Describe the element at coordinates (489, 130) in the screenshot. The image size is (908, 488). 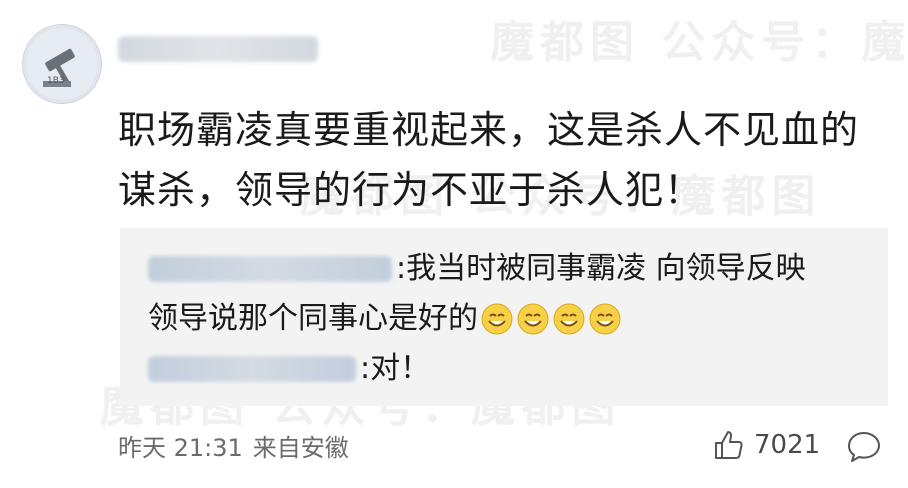
I see `comment-line-1: 职场霸凌真要重视起来，这是杀人不见血的` at that location.